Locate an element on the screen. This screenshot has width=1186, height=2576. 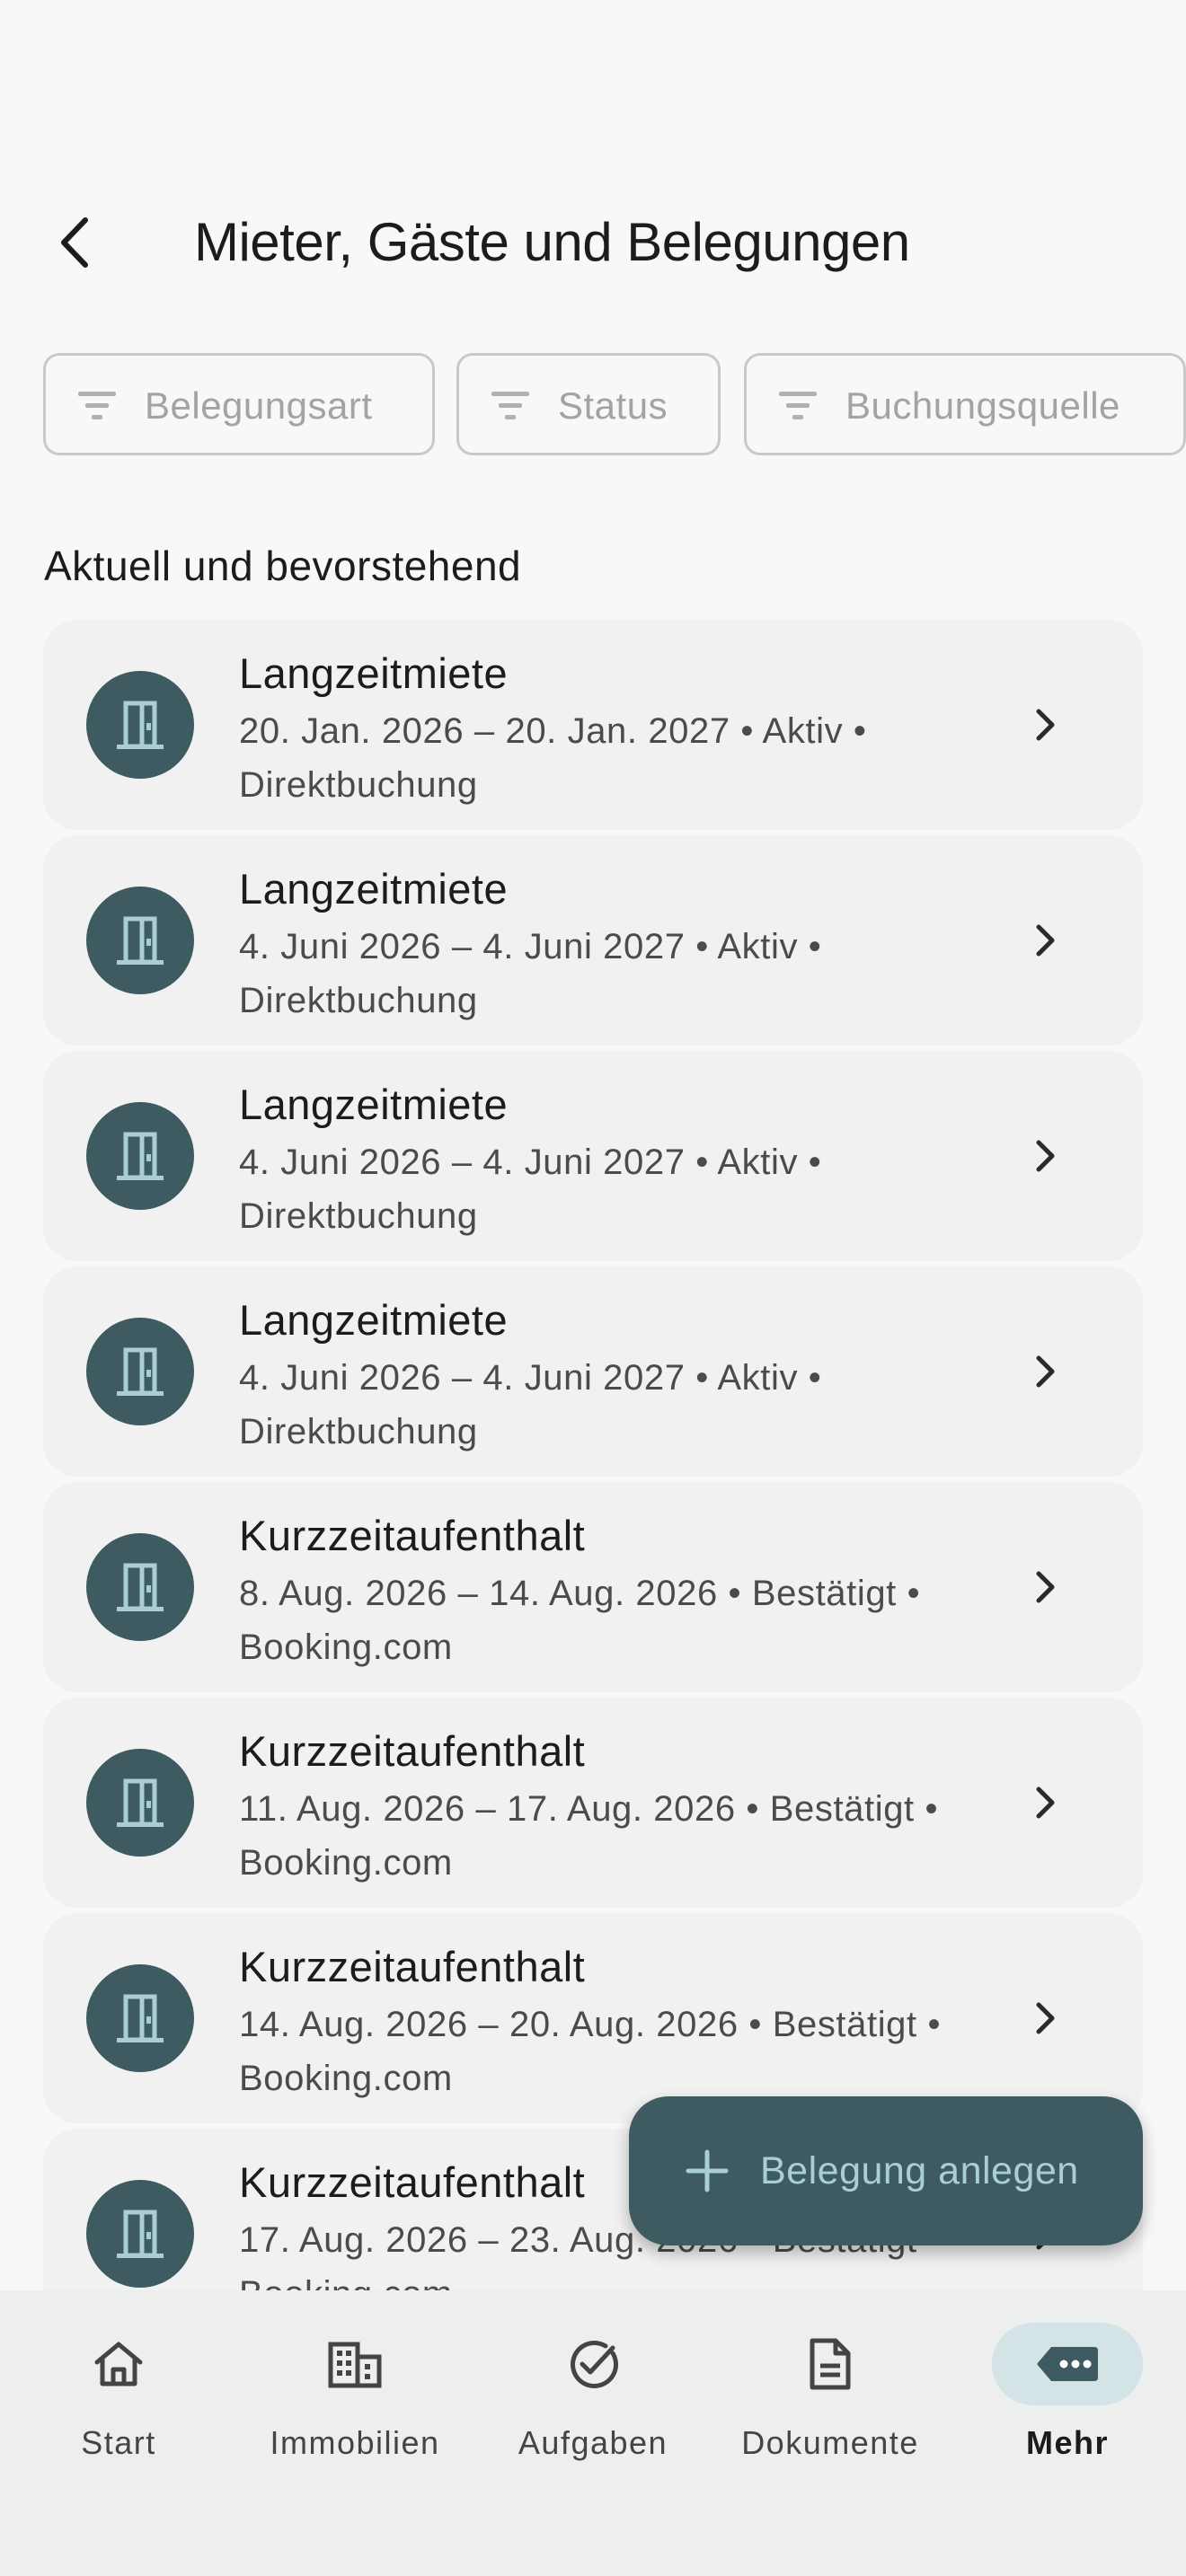
home-icon is located at coordinates (118, 2364).